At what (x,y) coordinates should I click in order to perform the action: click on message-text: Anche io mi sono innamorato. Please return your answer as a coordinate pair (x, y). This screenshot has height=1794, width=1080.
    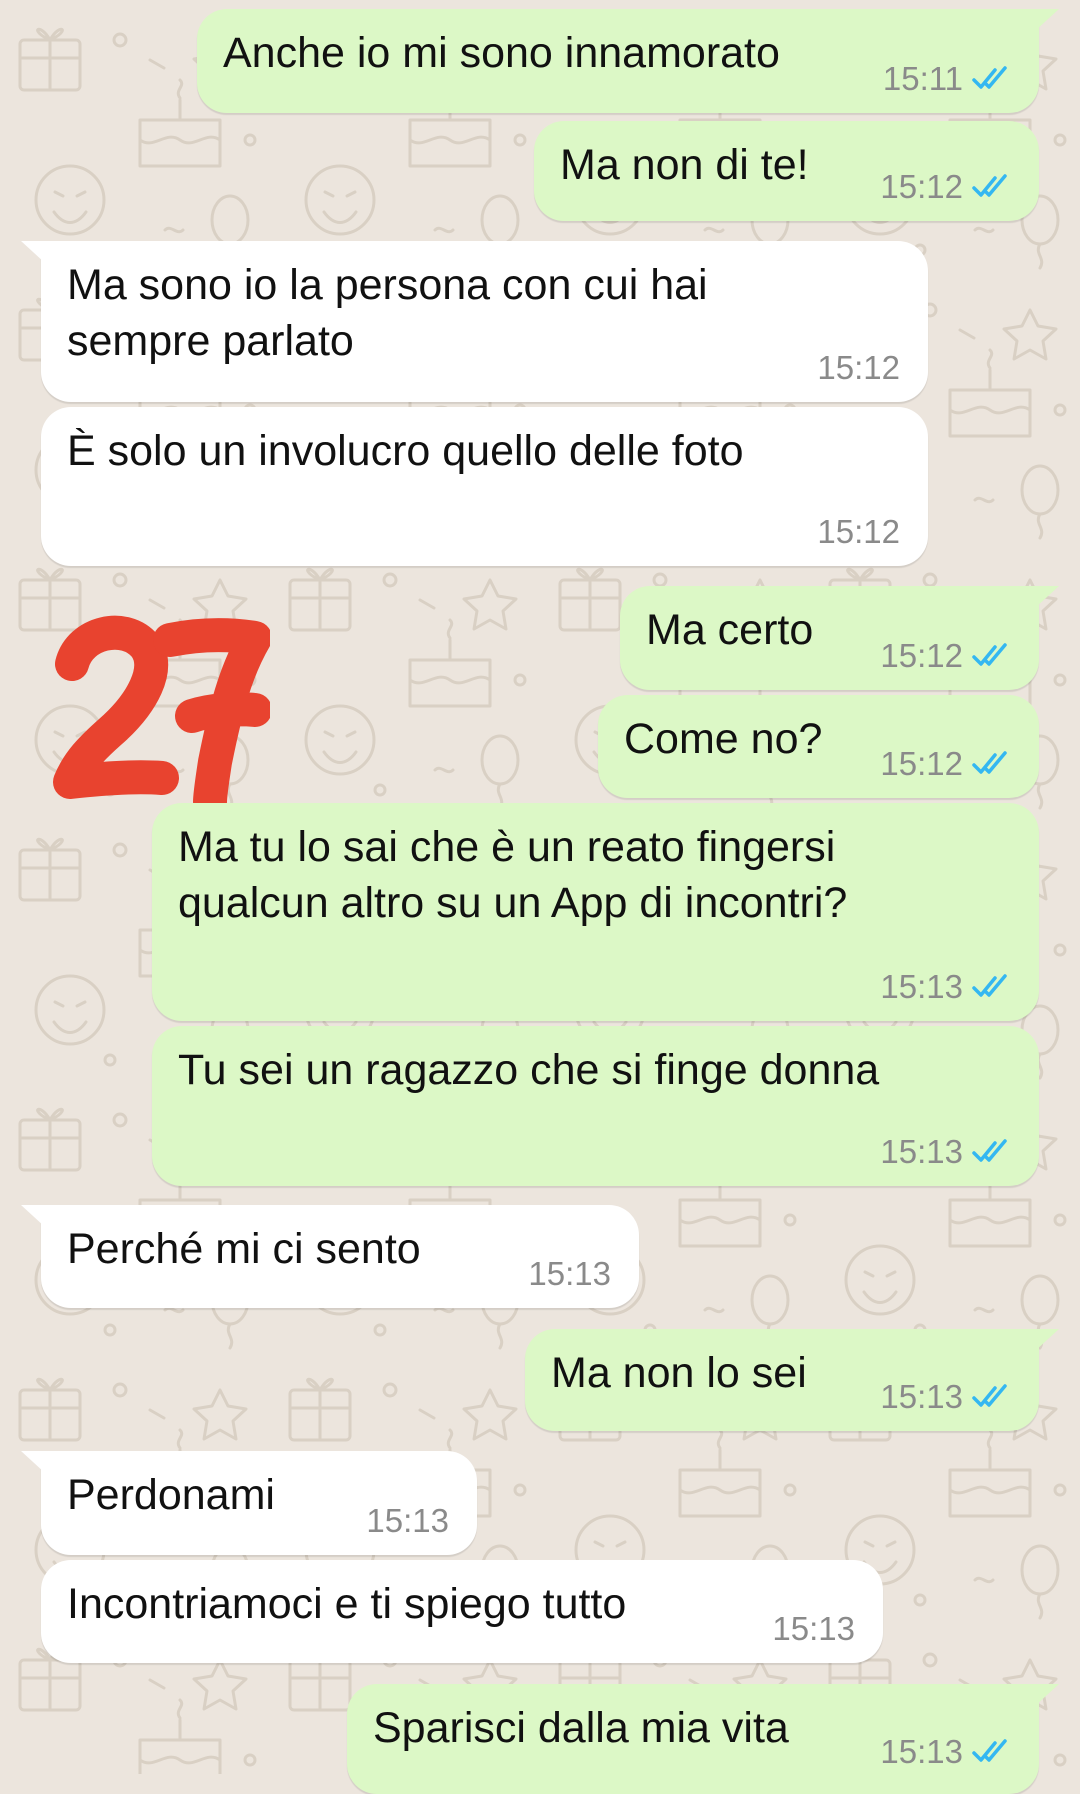
    Looking at the image, I should click on (501, 53).